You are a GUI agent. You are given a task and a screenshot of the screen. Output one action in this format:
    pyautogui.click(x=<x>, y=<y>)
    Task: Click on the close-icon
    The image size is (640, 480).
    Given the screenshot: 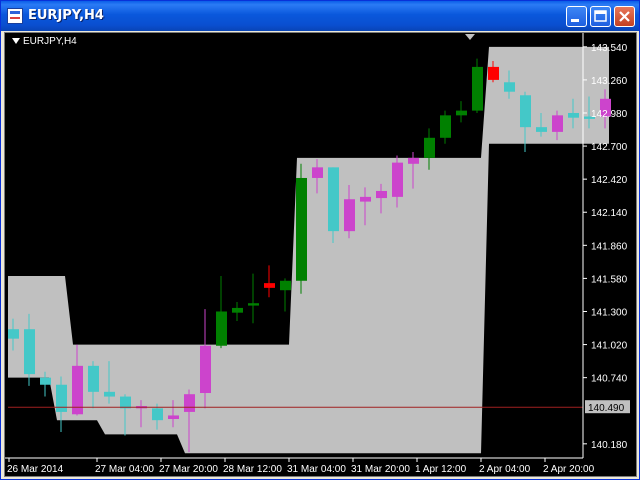 What is the action you would take?
    pyautogui.click(x=624, y=16)
    